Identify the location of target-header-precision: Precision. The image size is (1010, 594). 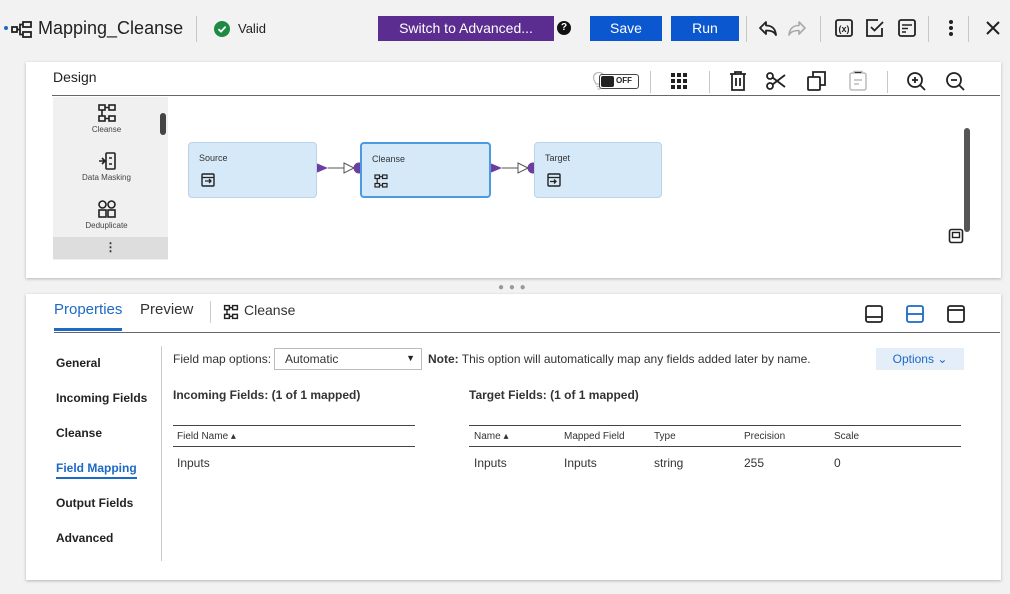
(764, 436).